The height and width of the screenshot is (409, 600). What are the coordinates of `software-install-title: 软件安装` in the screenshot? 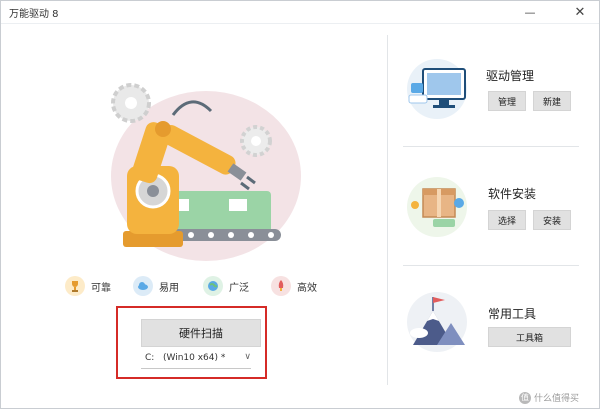 It's located at (512, 194).